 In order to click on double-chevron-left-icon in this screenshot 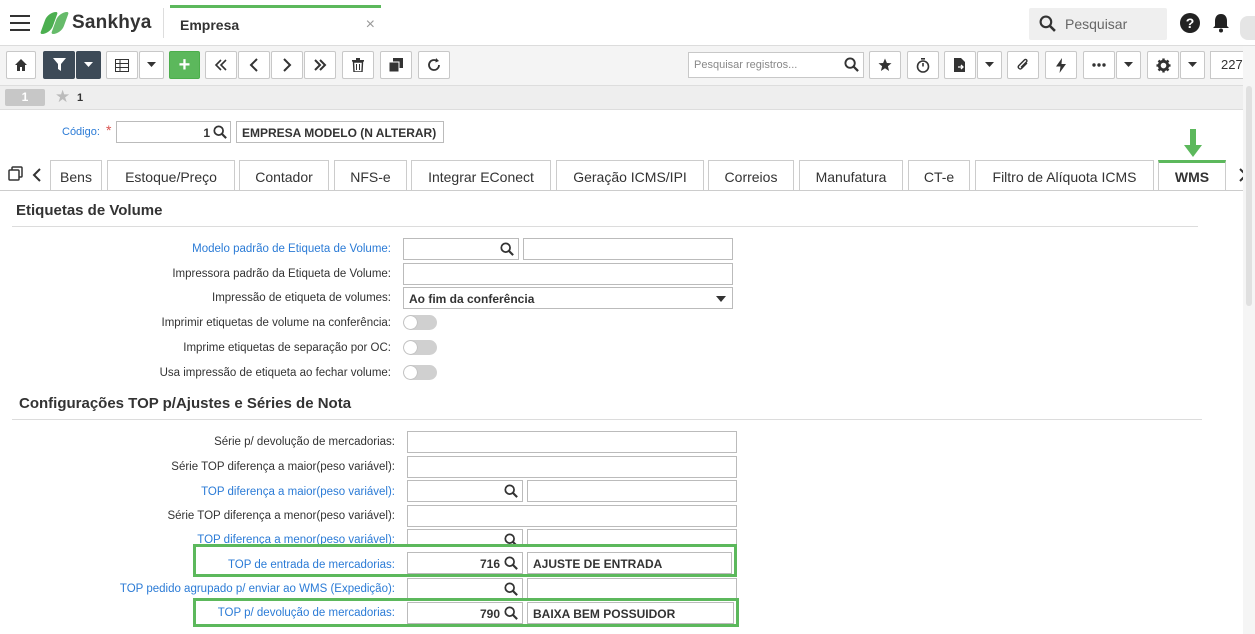, I will do `click(220, 65)`.